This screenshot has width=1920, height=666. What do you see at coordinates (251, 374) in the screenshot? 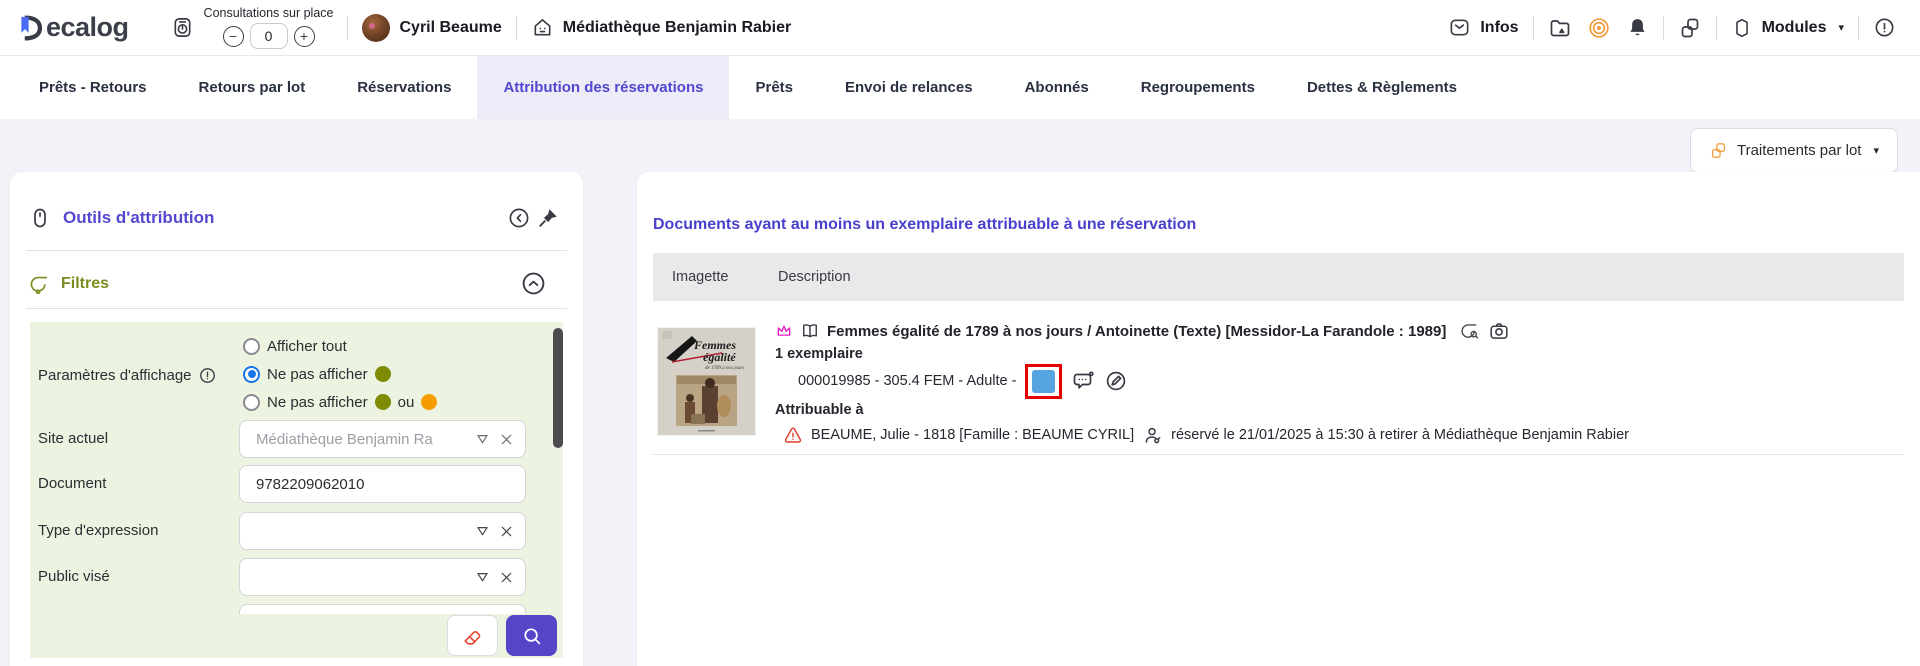
I see `radio-circle-selected` at bounding box center [251, 374].